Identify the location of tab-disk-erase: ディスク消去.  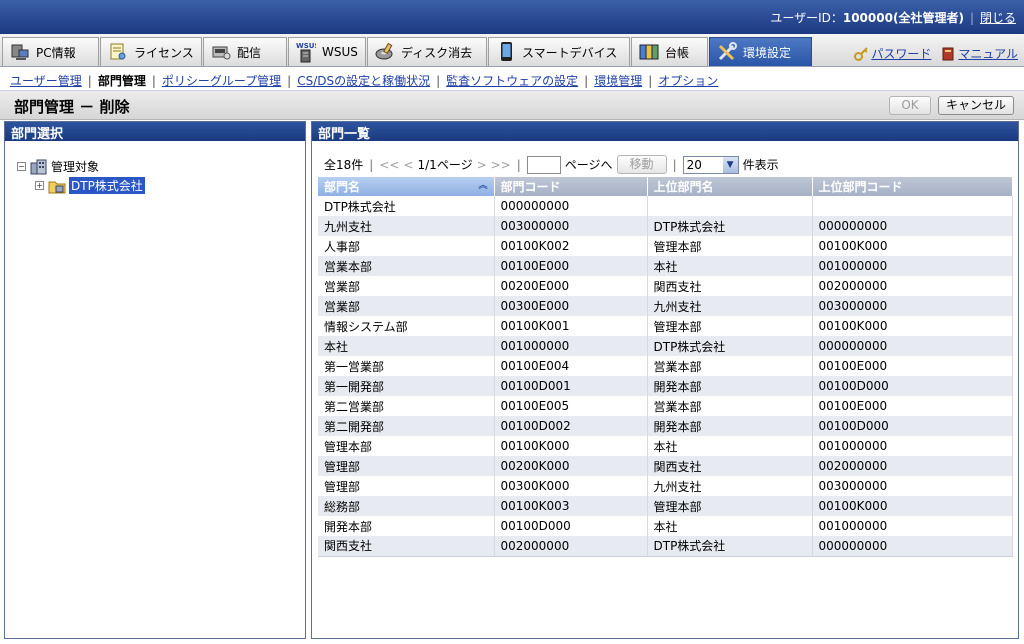
(427, 51).